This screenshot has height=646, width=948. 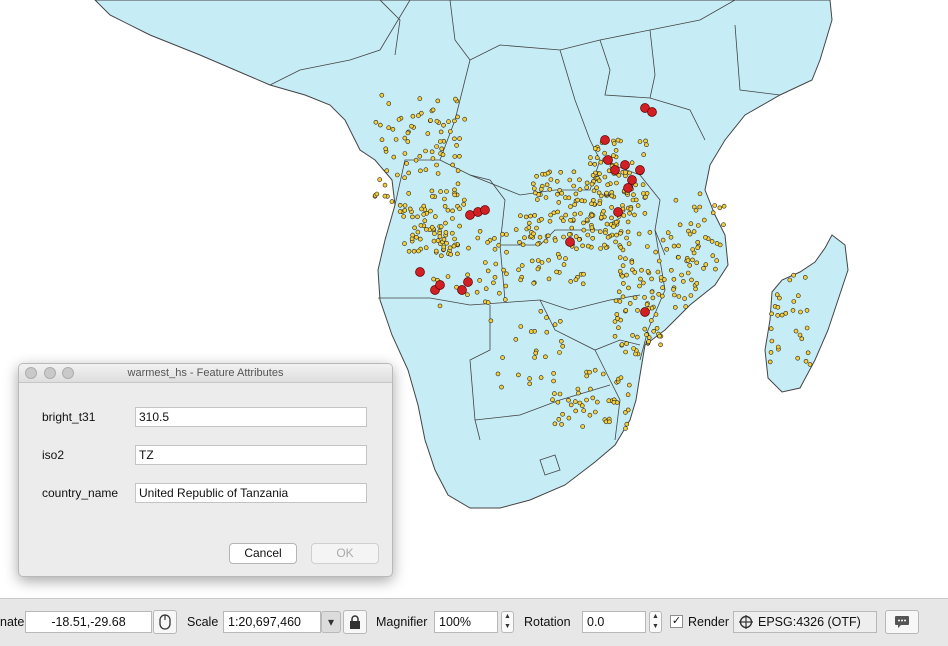 I want to click on globe-icon, so click(x=746, y=623).